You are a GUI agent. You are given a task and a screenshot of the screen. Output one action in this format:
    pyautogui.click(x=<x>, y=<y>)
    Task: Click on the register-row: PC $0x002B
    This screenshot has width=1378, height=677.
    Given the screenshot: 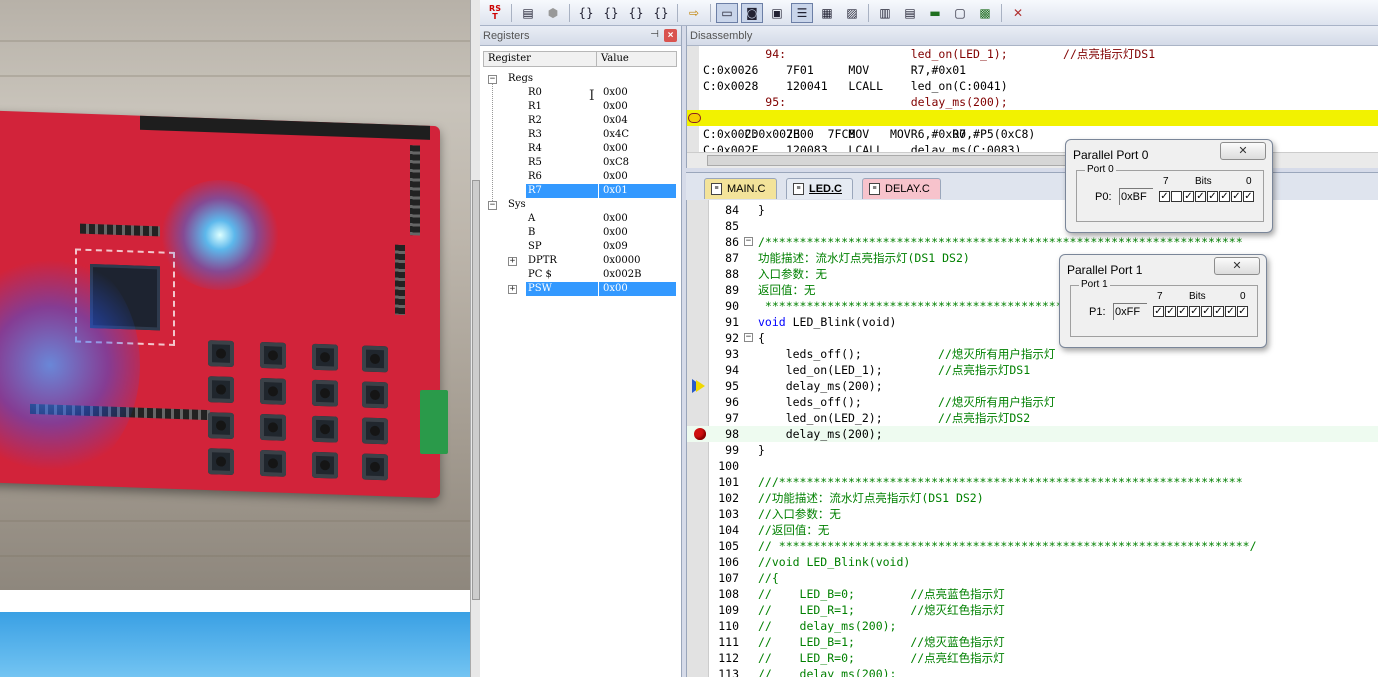 What is the action you would take?
    pyautogui.click(x=580, y=275)
    